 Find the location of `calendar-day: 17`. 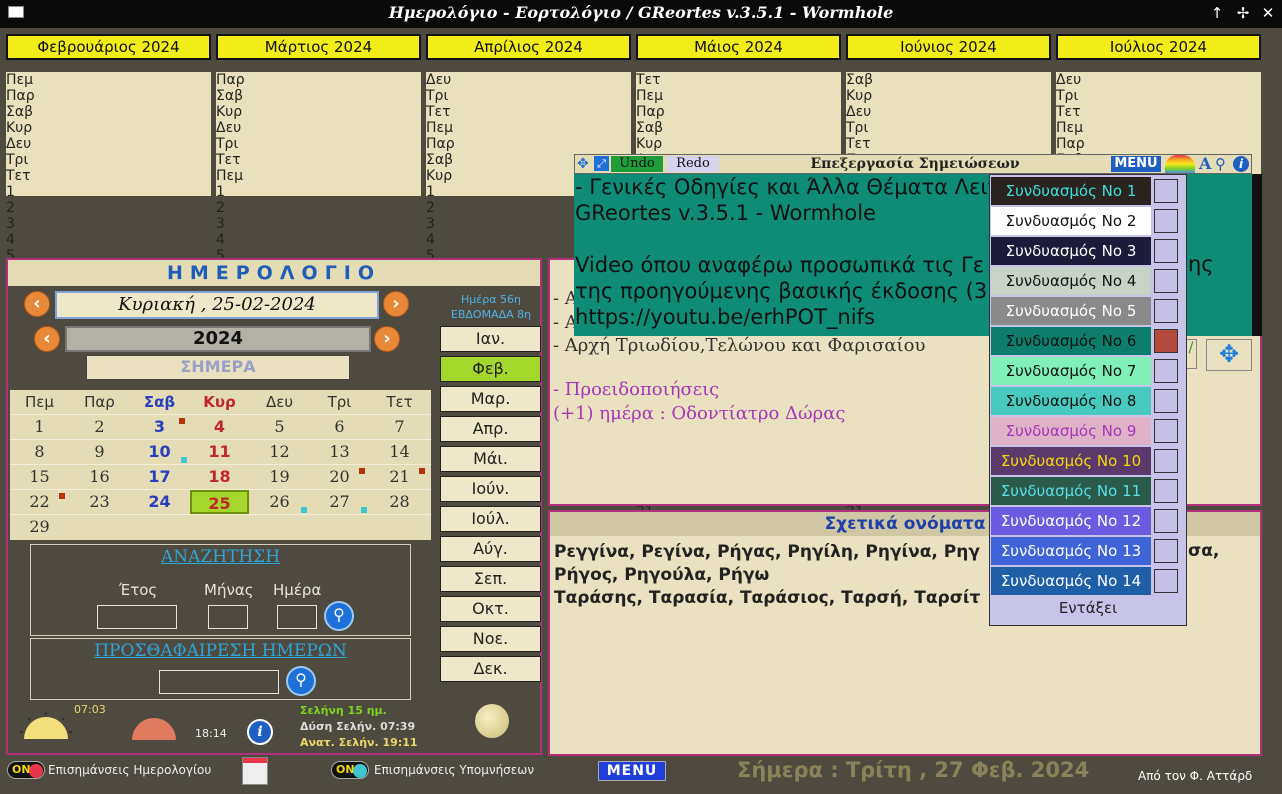

calendar-day: 17 is located at coordinates (159, 477).